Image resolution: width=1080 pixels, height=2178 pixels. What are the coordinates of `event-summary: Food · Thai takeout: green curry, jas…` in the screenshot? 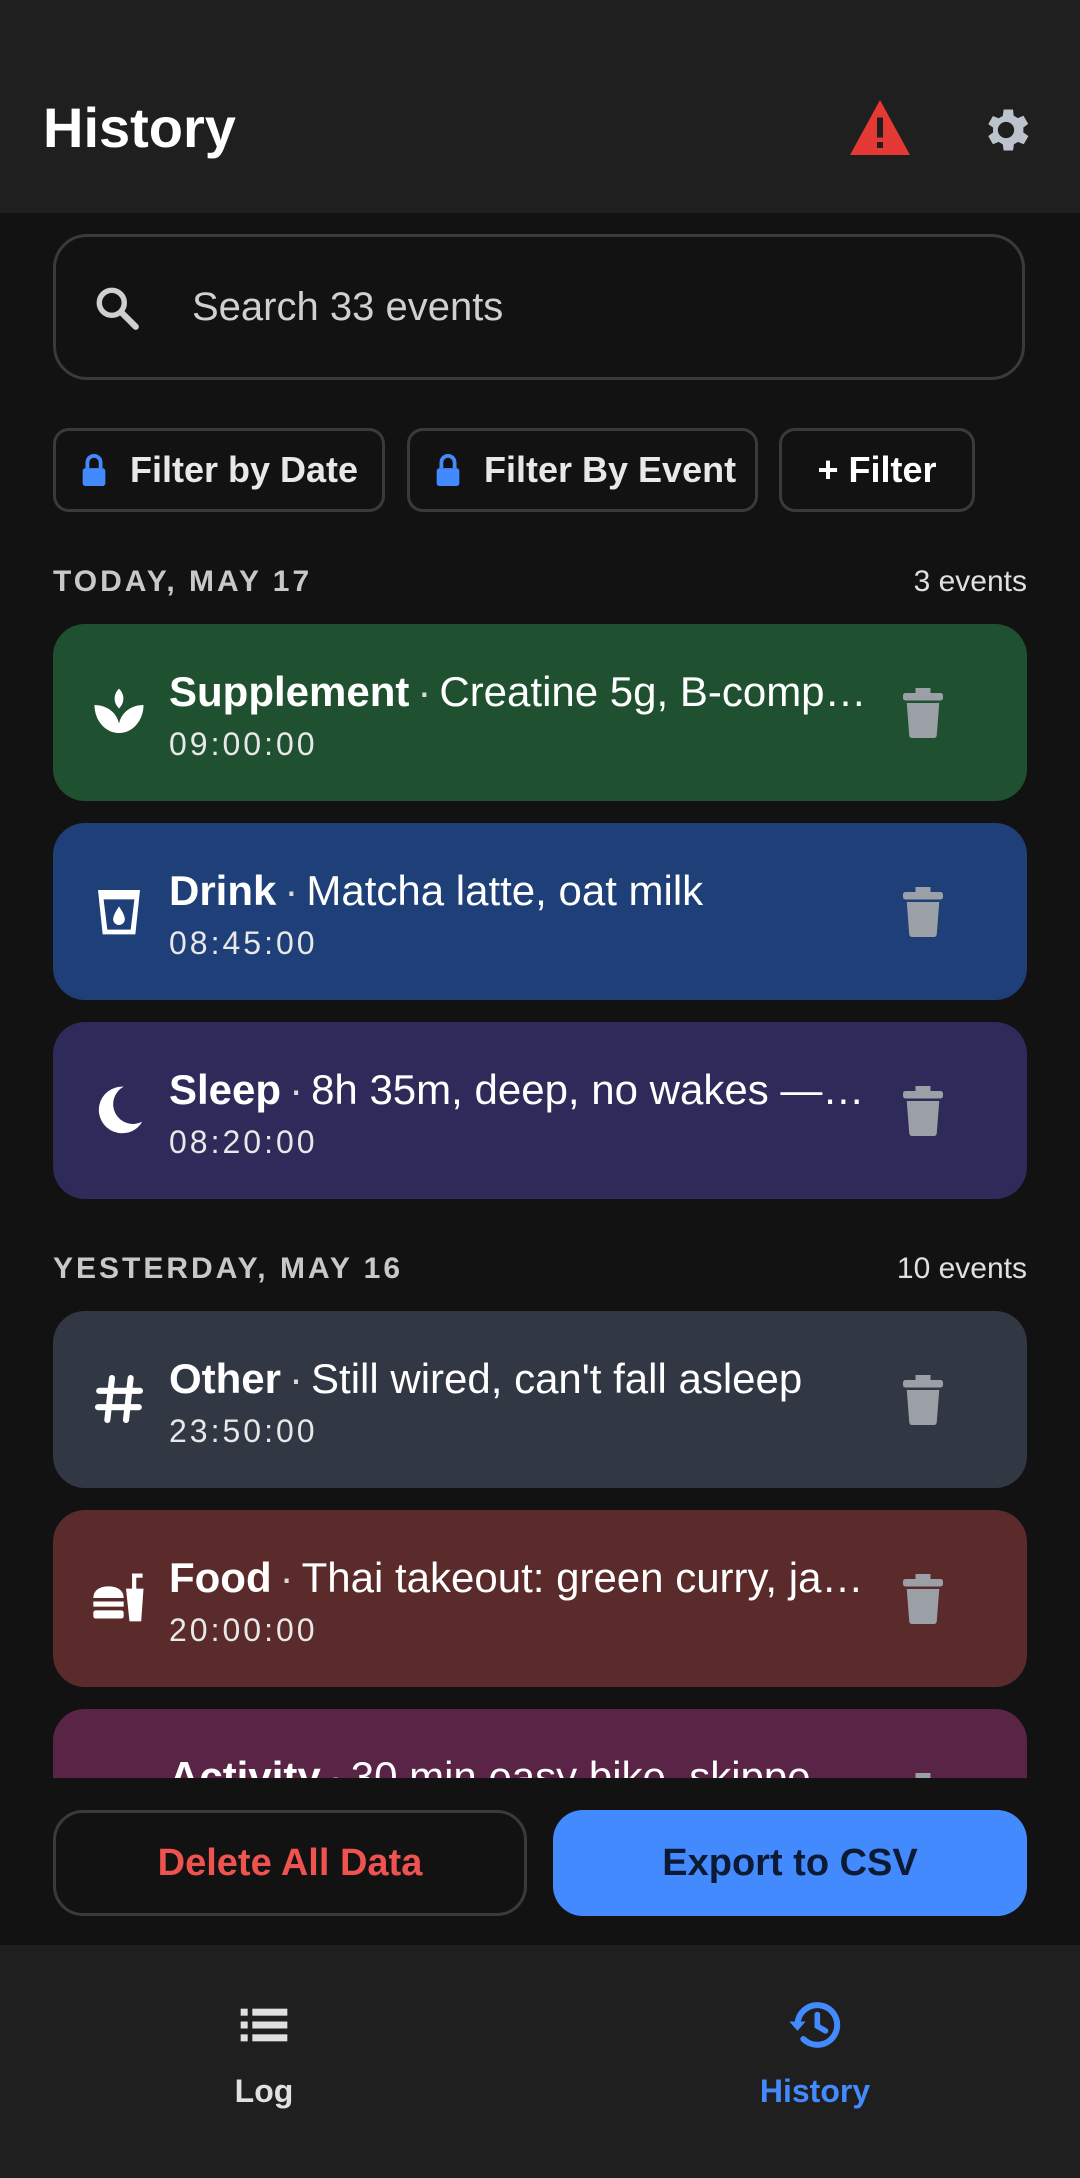 It's located at (519, 1578).